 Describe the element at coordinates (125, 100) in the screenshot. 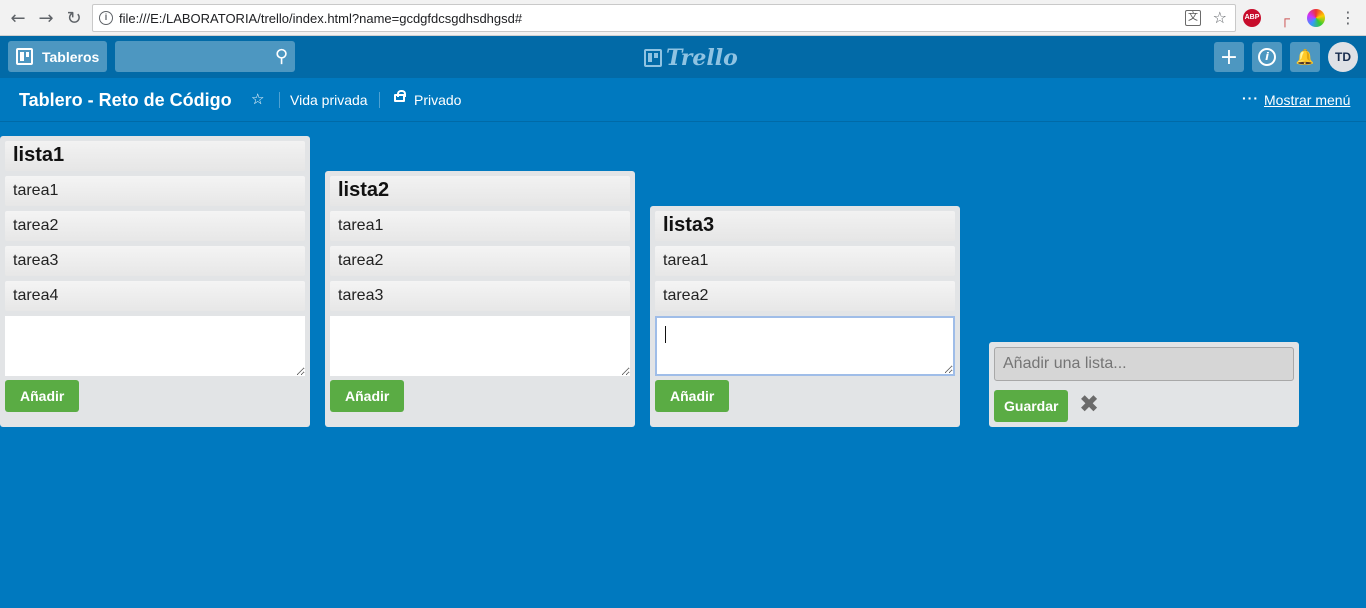

I see `board-title: Tablero - Reto de Código` at that location.